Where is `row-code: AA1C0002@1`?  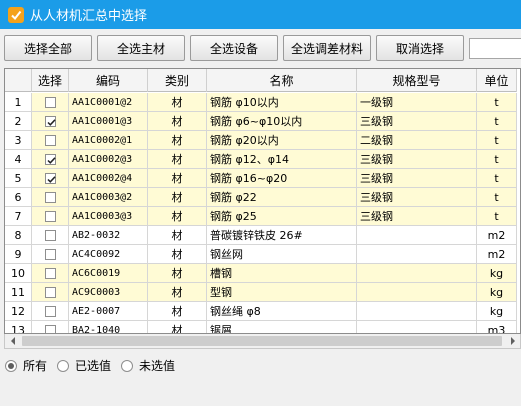
row-code: AA1C0002@1 is located at coordinates (108, 140).